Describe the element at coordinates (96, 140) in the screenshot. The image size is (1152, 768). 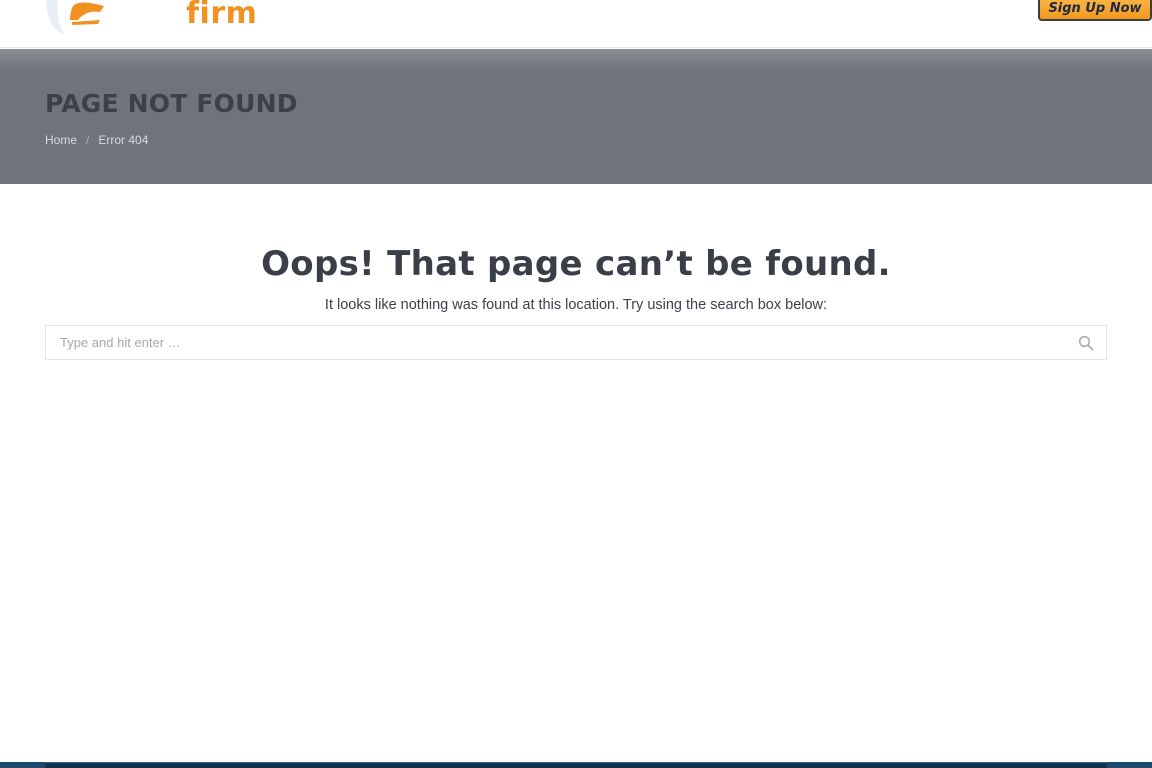
I see `breadcrumb: Home / Error 404` at that location.